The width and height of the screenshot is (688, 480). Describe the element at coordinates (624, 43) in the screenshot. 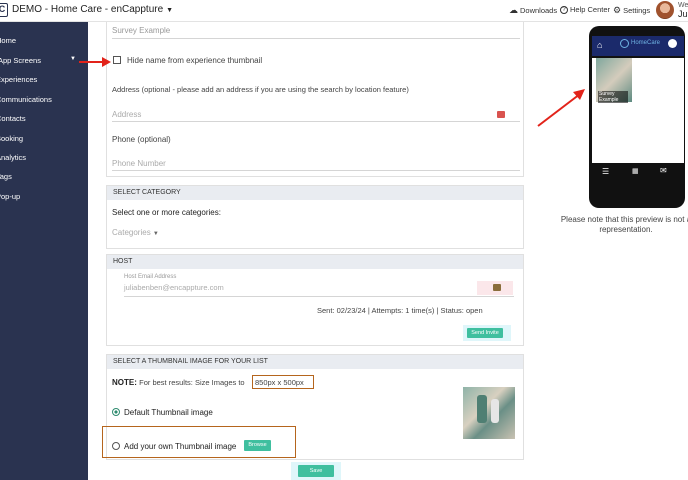

I see `phone-brand-logo` at that location.